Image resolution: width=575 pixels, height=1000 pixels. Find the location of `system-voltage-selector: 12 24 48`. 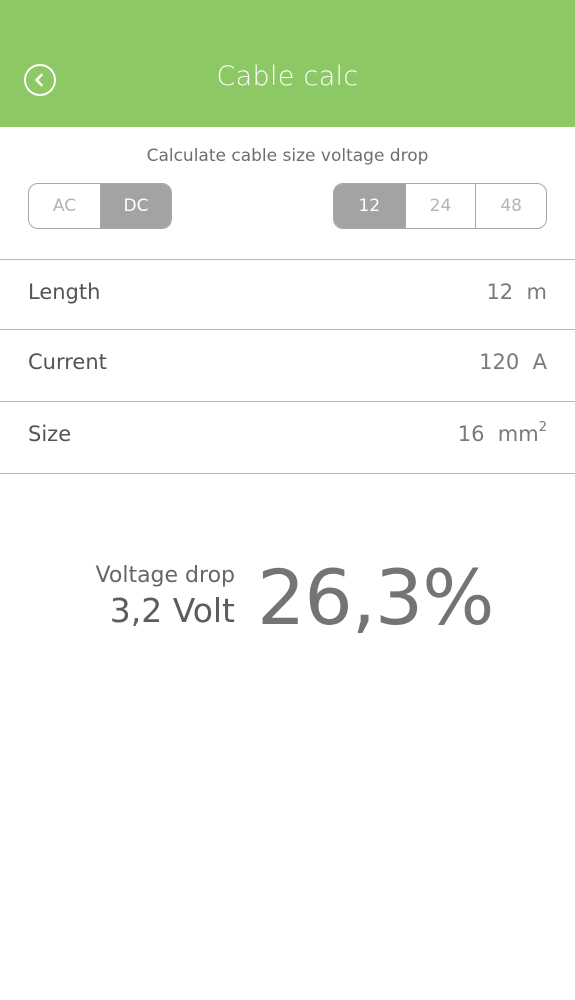

system-voltage-selector: 12 24 48 is located at coordinates (440, 206).